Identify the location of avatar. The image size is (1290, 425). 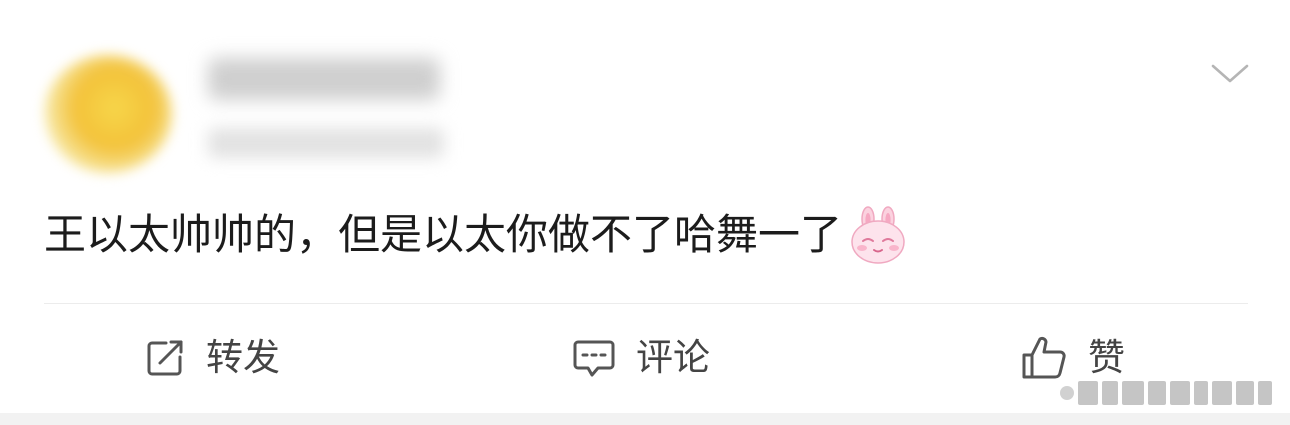
(108, 114).